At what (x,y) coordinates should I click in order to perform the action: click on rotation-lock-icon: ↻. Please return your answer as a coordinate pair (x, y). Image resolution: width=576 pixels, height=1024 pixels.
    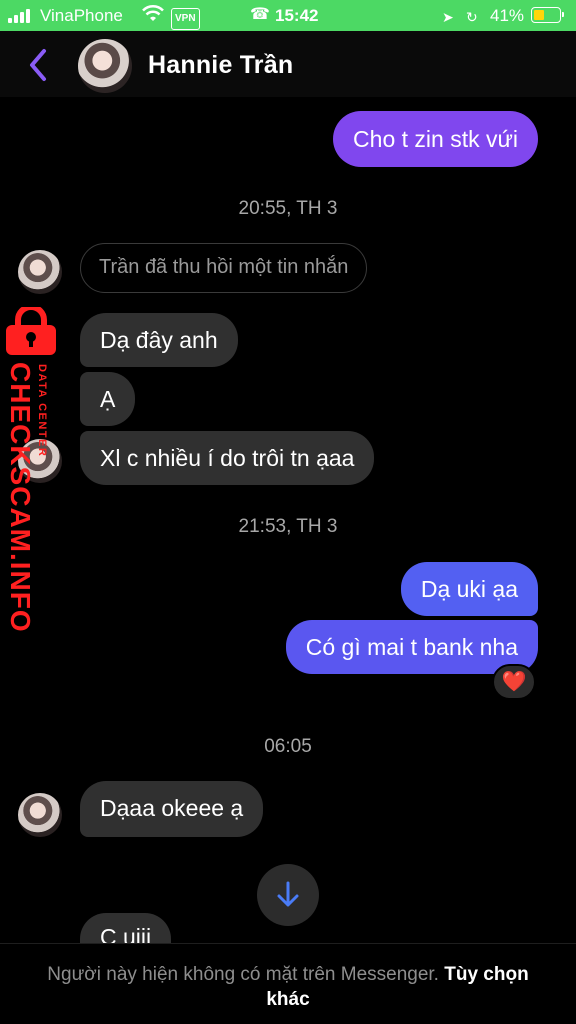
    Looking at the image, I should click on (472, 17).